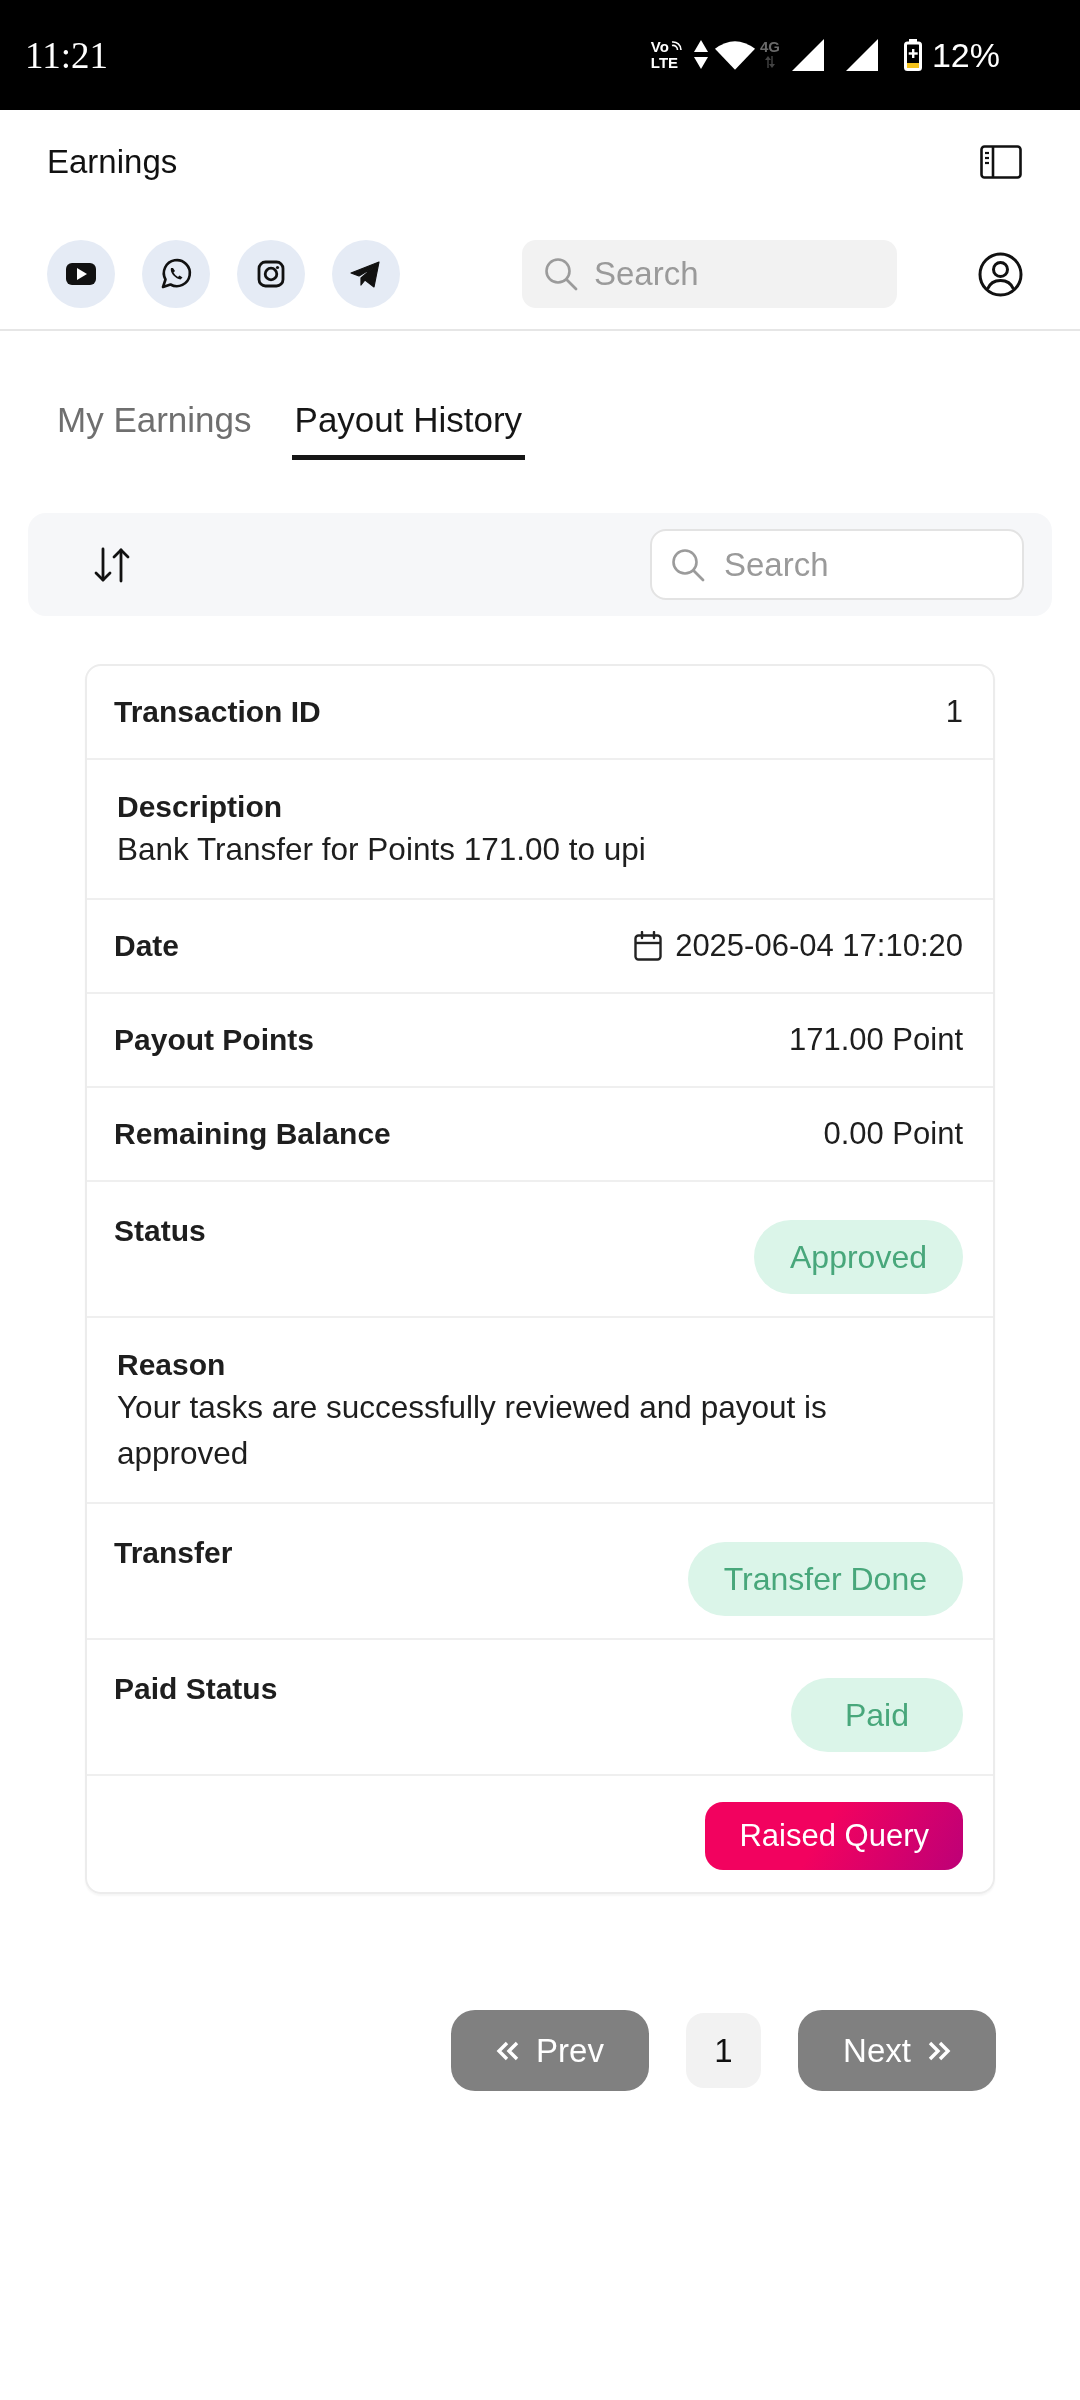 This screenshot has height=2400, width=1080. Describe the element at coordinates (1000, 274) in the screenshot. I see `user-icon` at that location.